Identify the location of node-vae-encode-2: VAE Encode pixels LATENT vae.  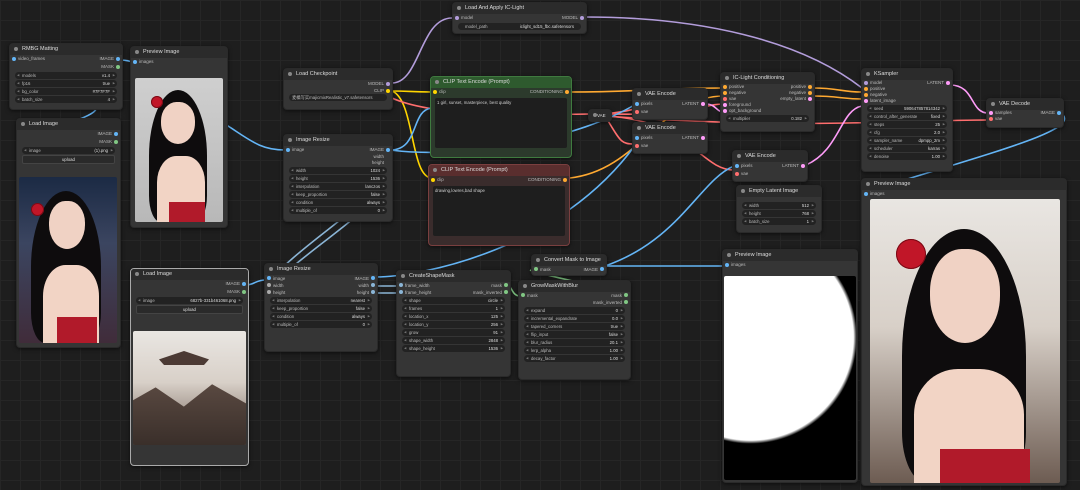
(670, 138).